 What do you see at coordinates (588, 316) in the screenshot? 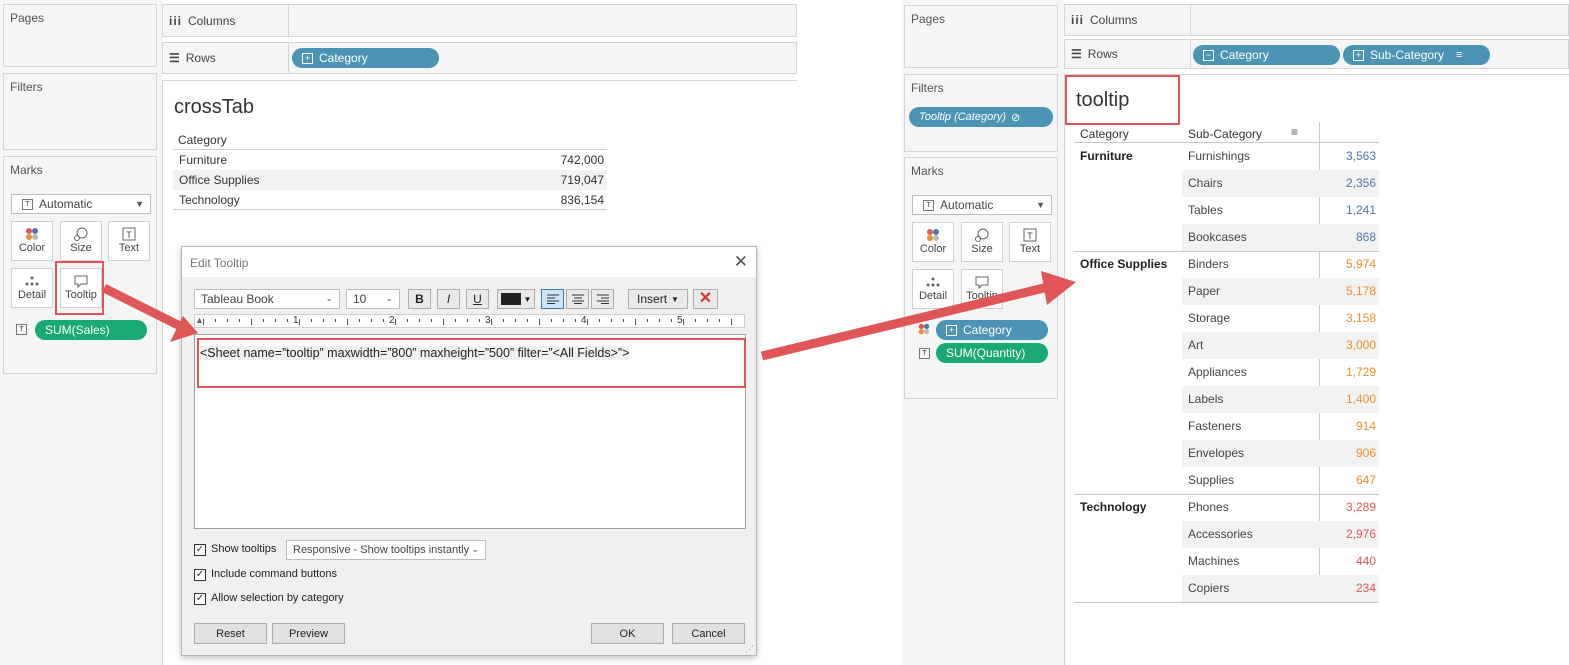
I see `annotation-arrows` at bounding box center [588, 316].